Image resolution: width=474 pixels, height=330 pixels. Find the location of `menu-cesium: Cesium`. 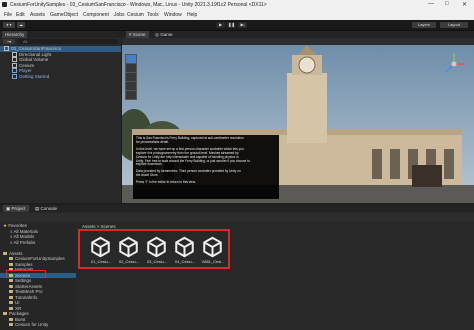

menu-cesium: Cesium is located at coordinates (135, 15).